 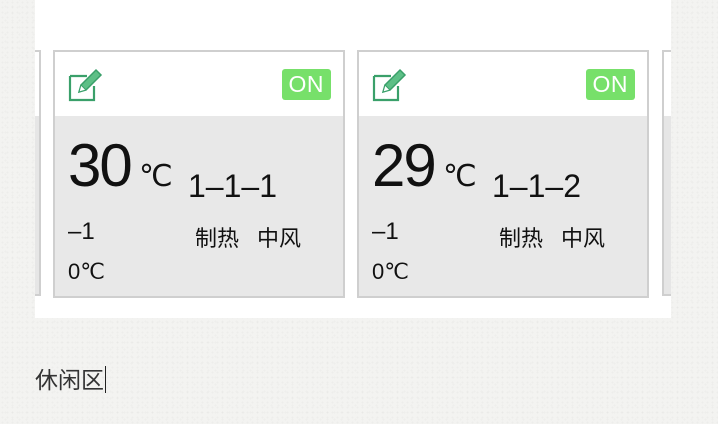 I want to click on text-caret, so click(x=105, y=379).